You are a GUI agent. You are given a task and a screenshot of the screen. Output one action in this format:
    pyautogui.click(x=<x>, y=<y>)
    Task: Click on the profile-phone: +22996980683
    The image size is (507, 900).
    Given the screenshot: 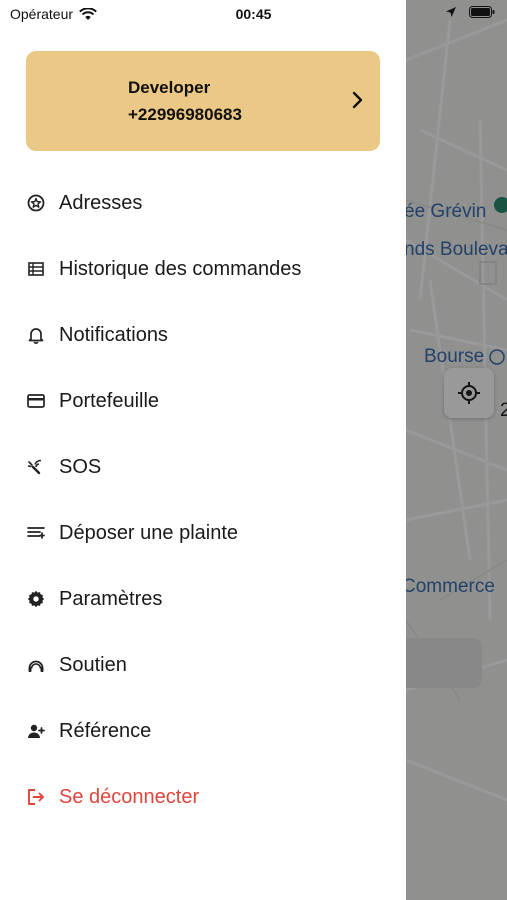 What is the action you would take?
    pyautogui.click(x=185, y=114)
    